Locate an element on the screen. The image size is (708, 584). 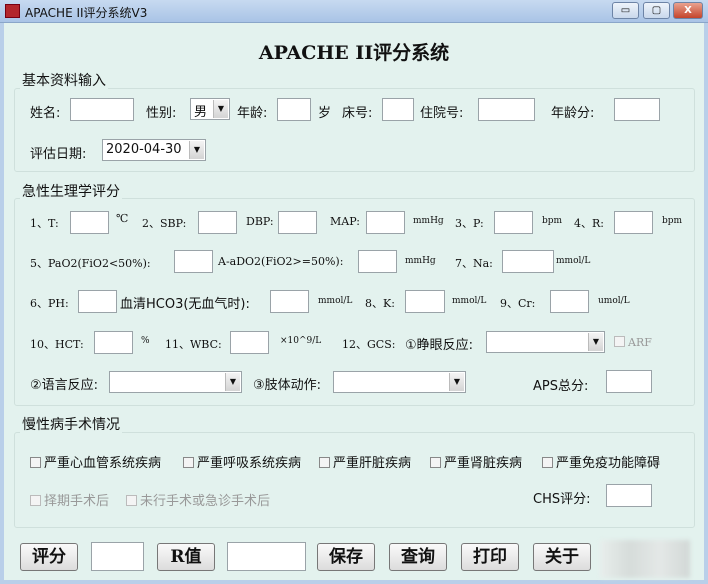
verbal-label: ②语言反应: is located at coordinates (64, 385).